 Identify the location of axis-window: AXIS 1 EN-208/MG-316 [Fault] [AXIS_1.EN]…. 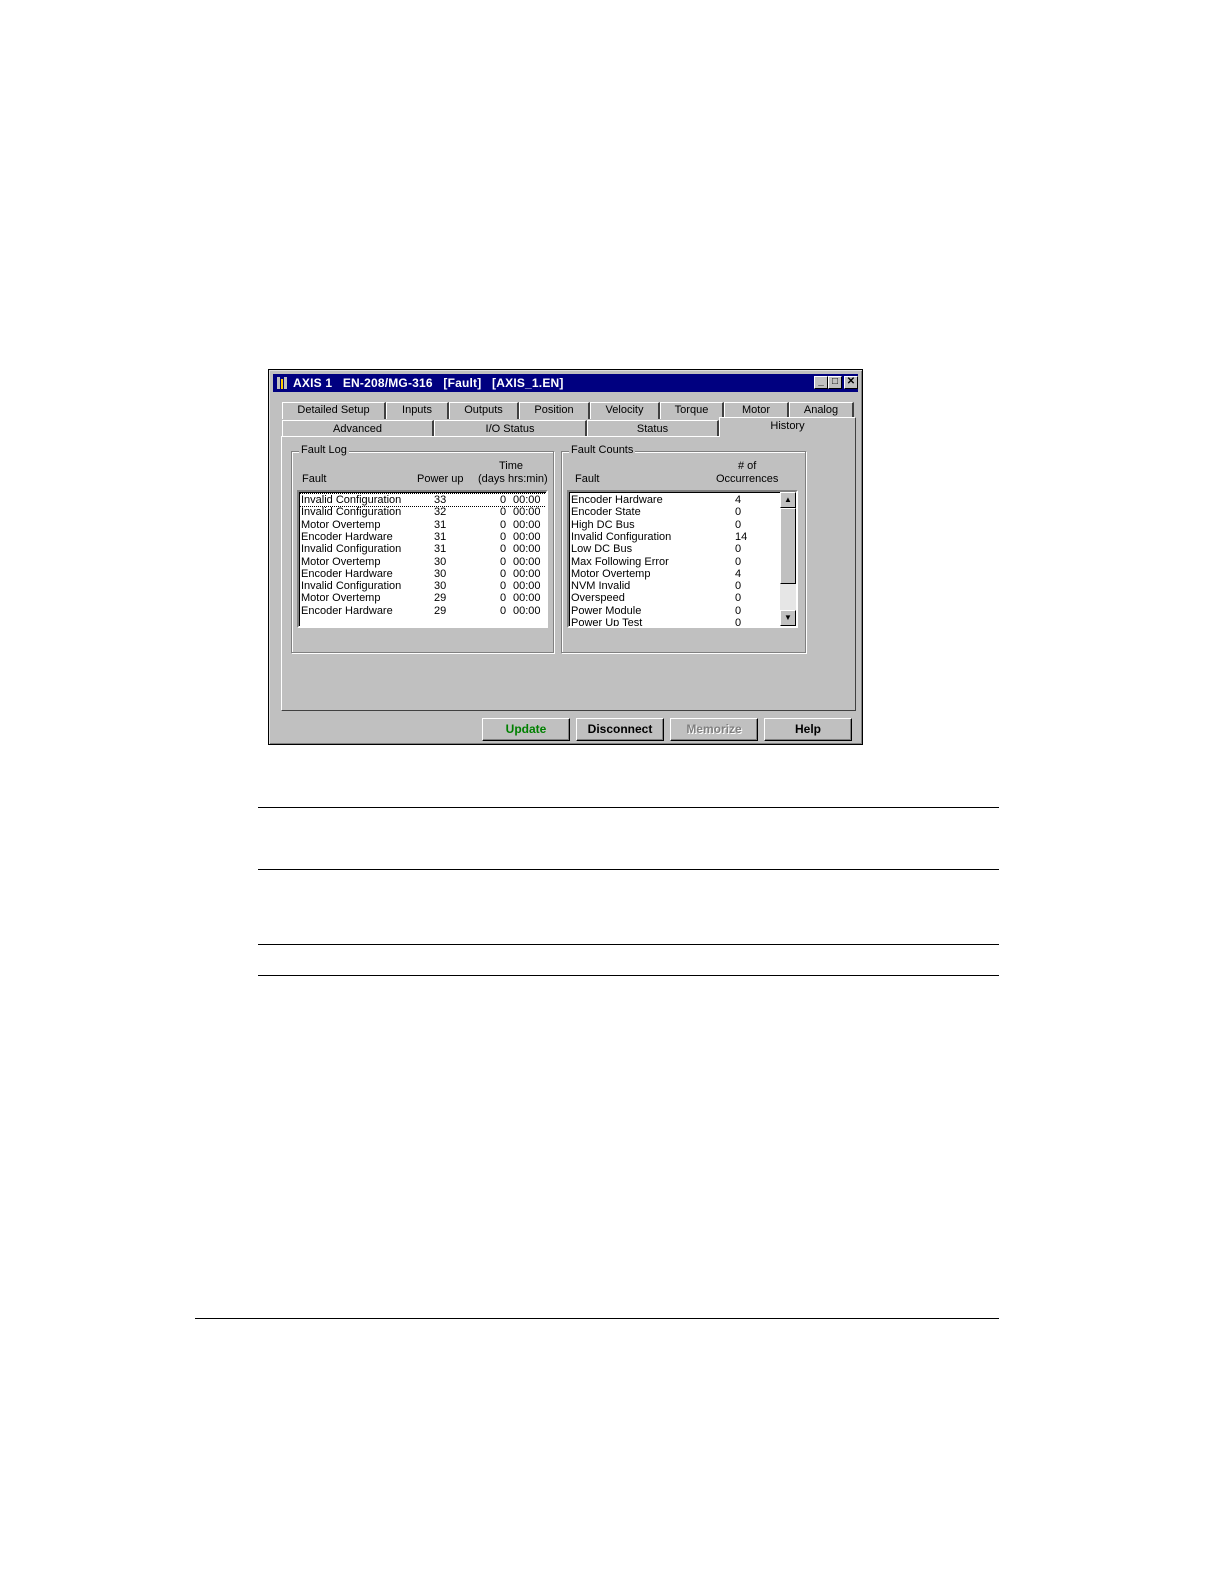
(565, 557).